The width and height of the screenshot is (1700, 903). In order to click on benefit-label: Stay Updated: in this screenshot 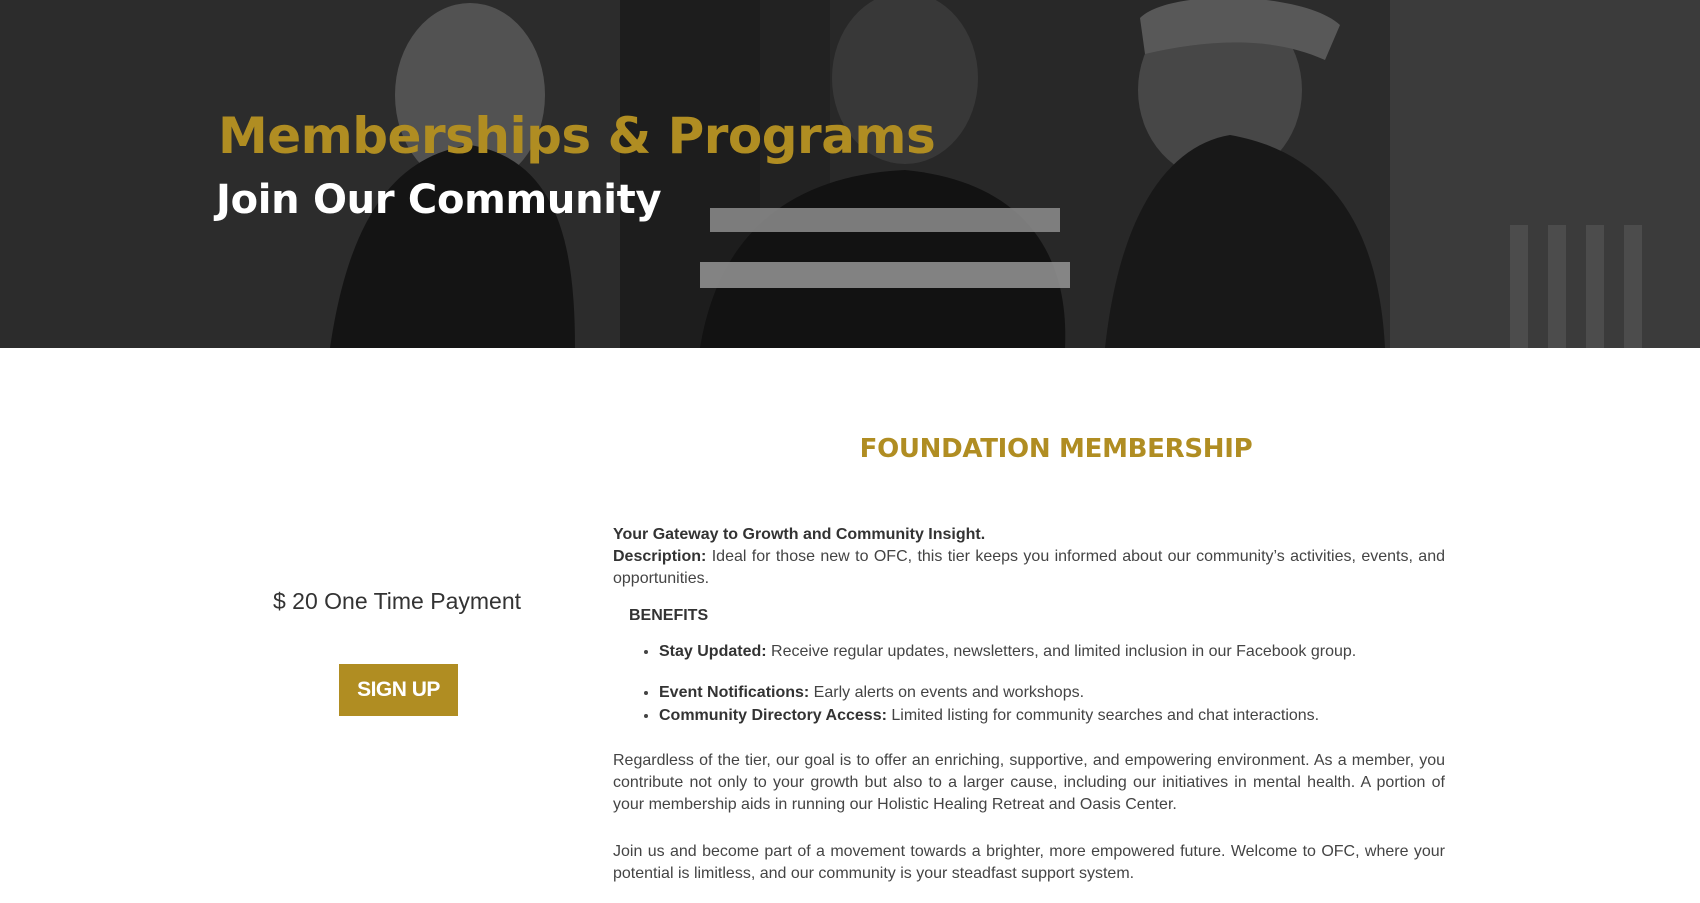, I will do `click(713, 651)`.